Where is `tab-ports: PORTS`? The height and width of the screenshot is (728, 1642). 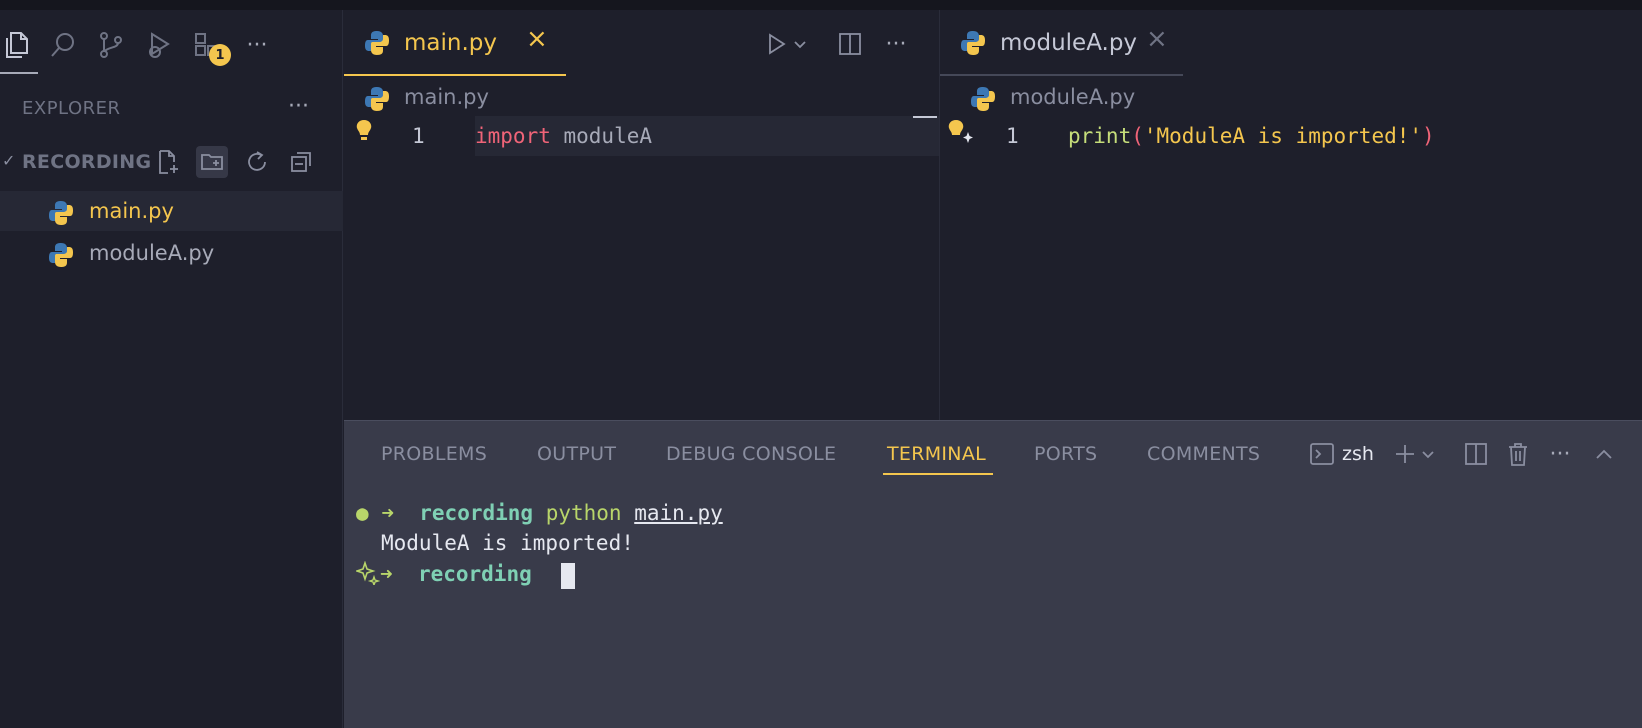
tab-ports: PORTS is located at coordinates (1065, 454).